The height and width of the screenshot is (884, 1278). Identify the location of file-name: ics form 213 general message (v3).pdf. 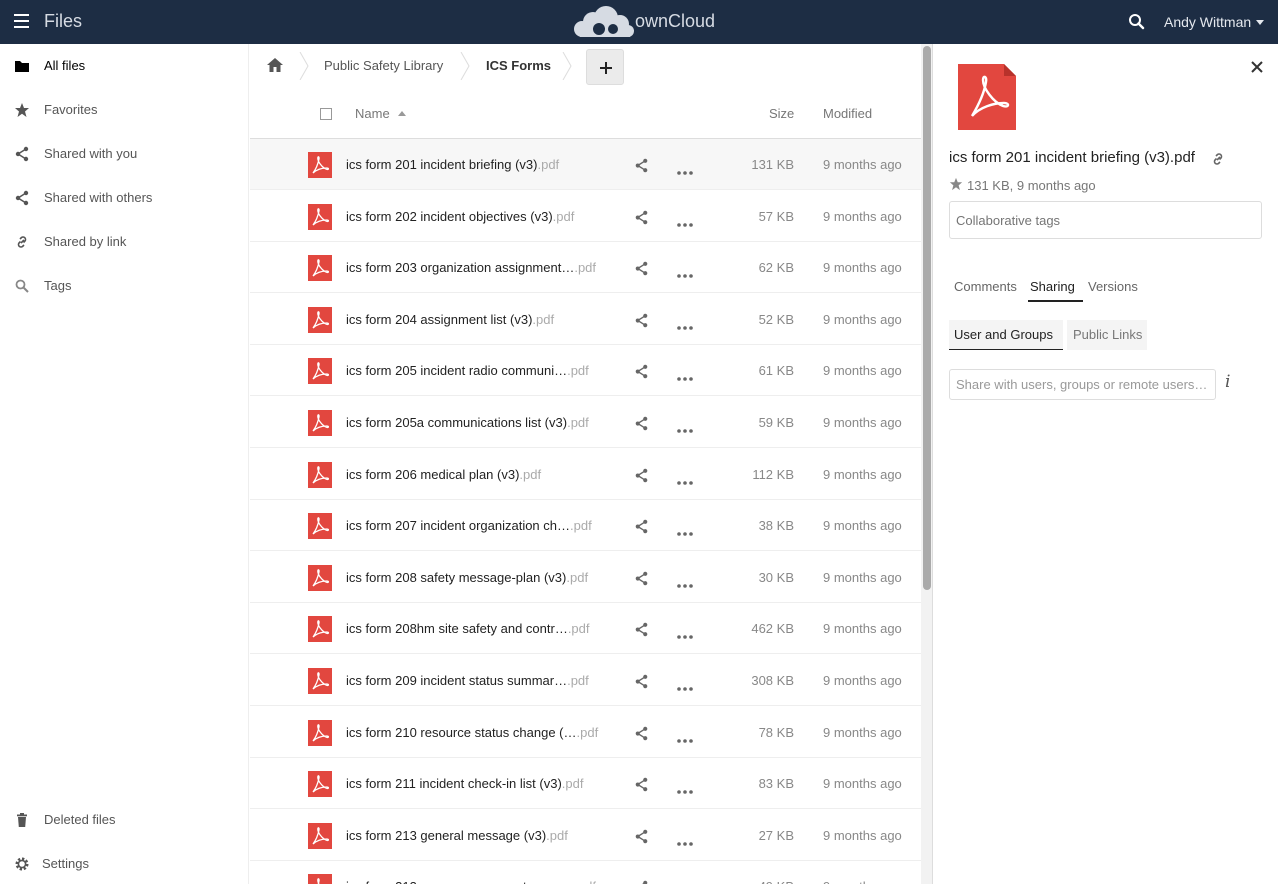
(457, 835).